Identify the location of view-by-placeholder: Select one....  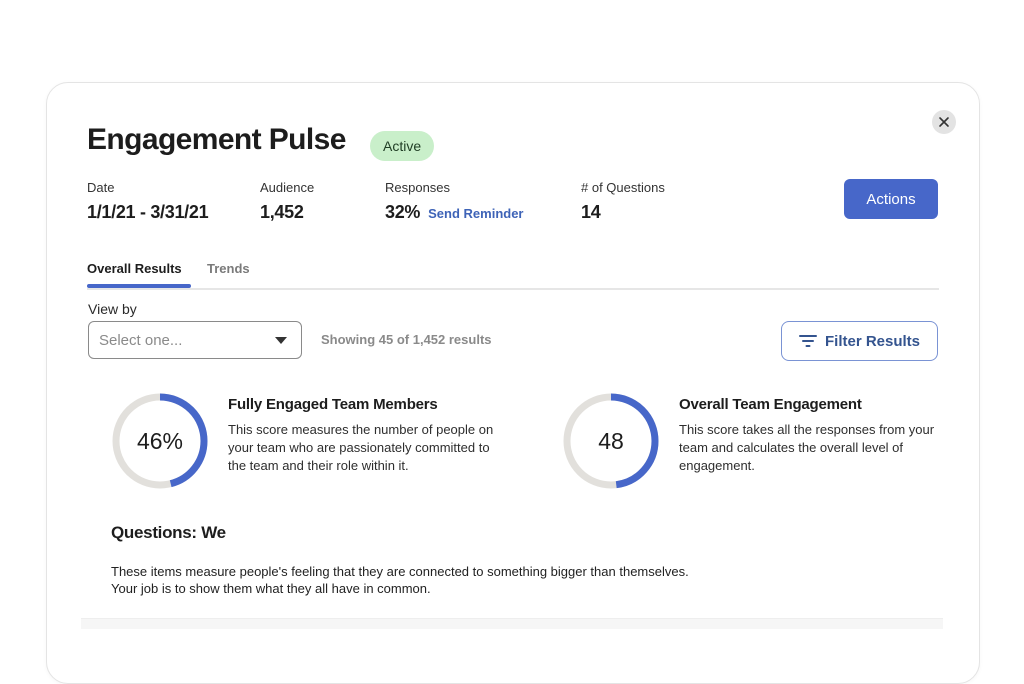
(141, 340).